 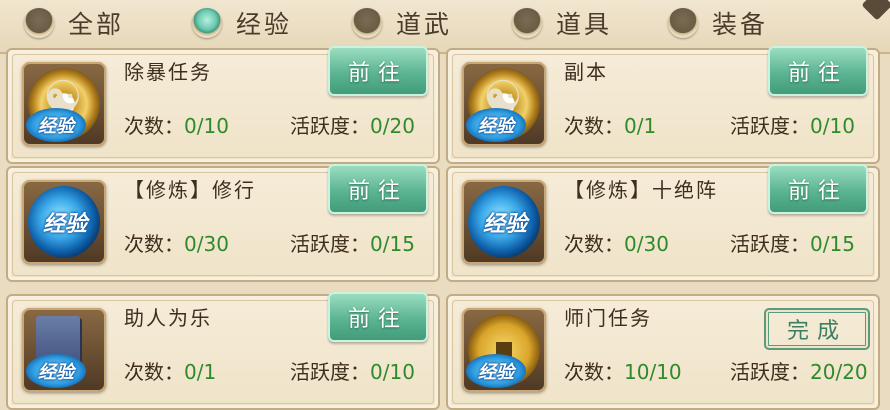 I want to click on category-filter-bar: 全部 经验 道武 道具 装备, so click(x=445, y=27).